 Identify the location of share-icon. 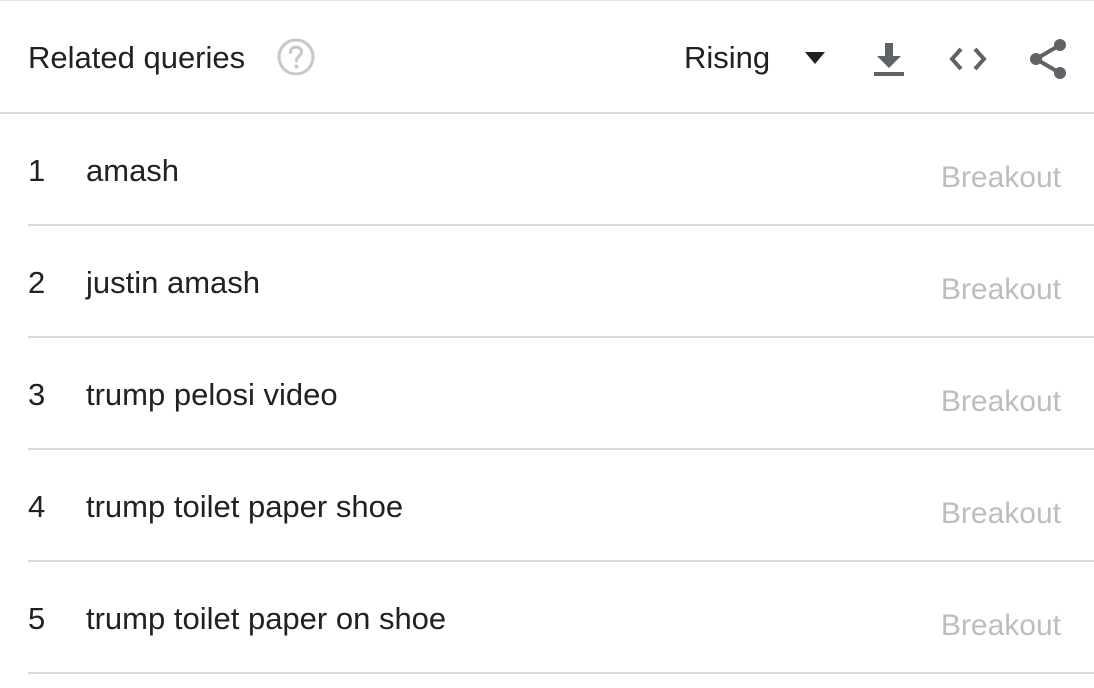
(1048, 59).